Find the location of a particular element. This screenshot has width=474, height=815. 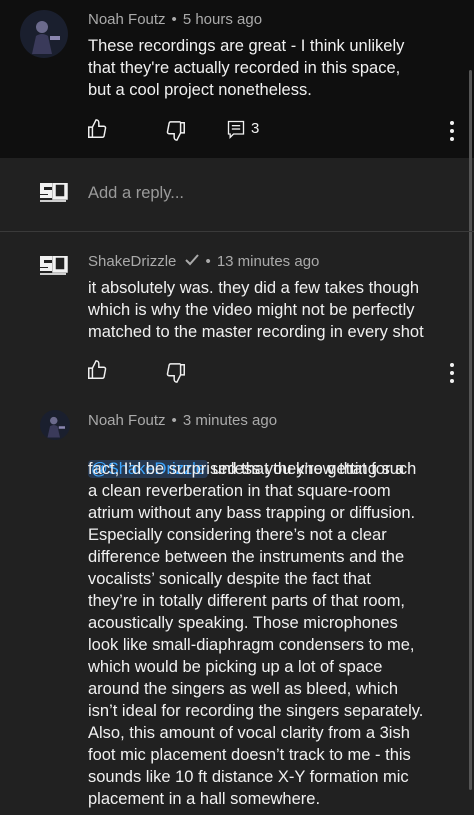

comment-icon is located at coordinates (236, 129).